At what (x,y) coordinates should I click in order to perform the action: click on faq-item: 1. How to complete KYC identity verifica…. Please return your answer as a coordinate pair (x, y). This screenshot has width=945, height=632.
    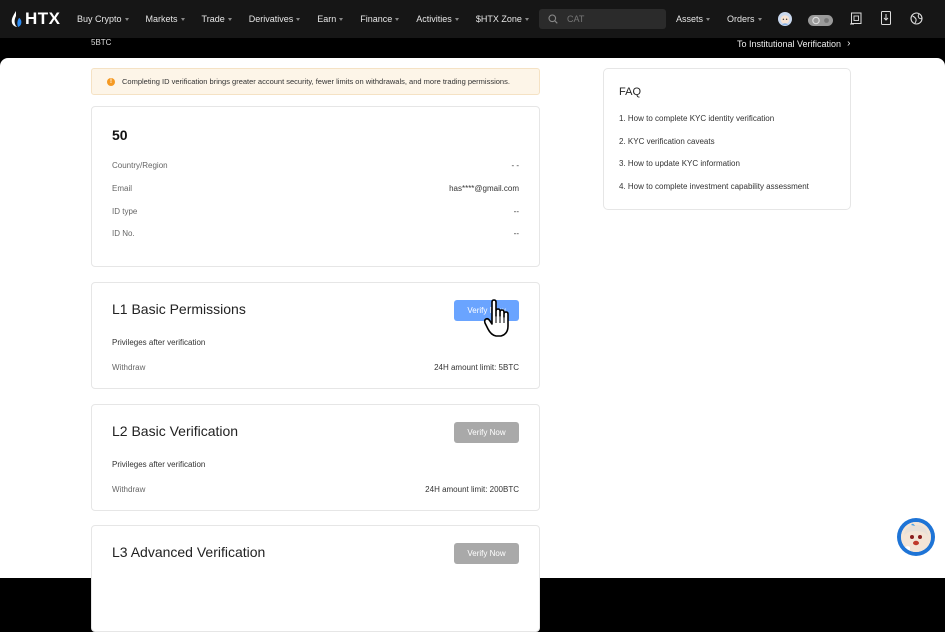
    Looking at the image, I should click on (696, 118).